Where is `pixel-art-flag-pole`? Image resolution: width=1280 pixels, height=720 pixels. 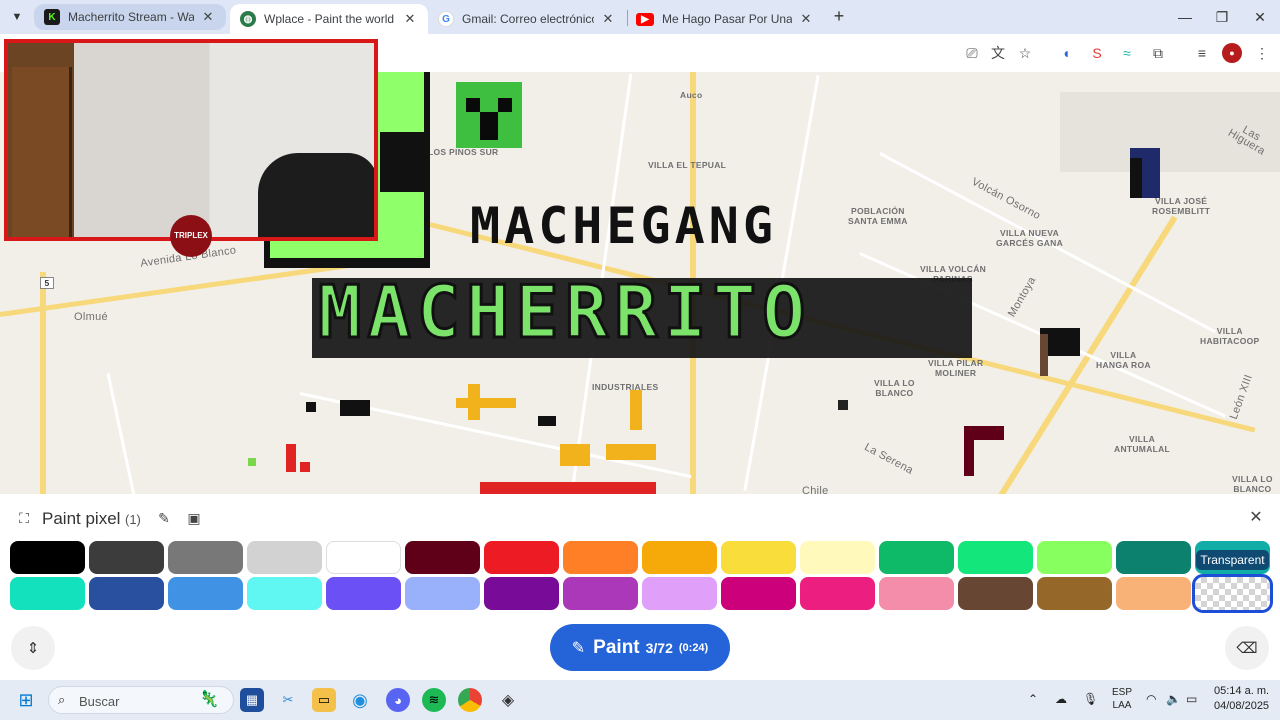
pixel-art-flag-pole is located at coordinates (969, 451).